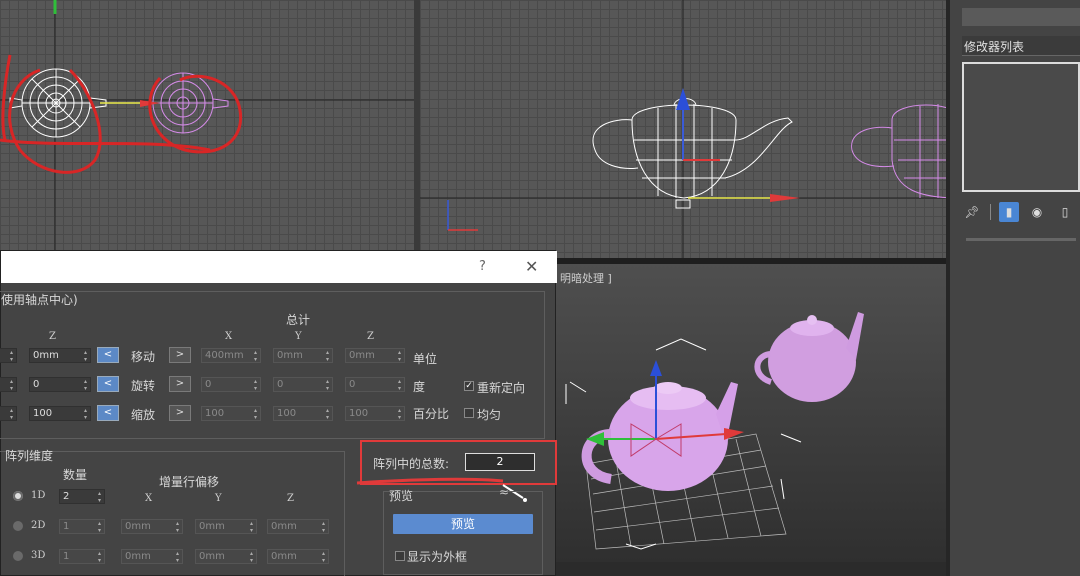 The image size is (1080, 576). What do you see at coordinates (298, 526) in the screenshot?
I see `offset-2d-z: 0mm` at bounding box center [298, 526].